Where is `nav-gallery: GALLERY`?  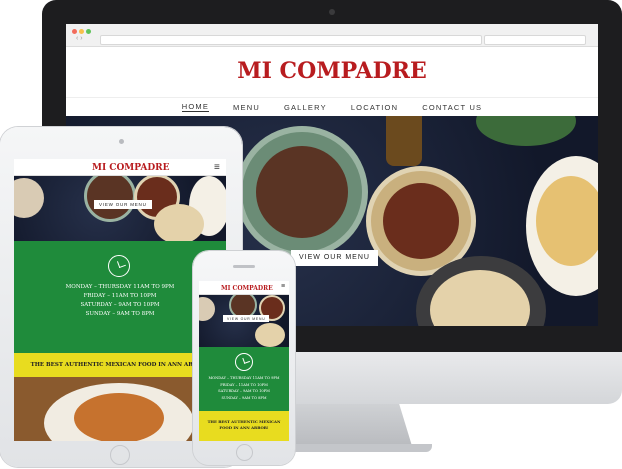
nav-gallery: GALLERY is located at coordinates (305, 107).